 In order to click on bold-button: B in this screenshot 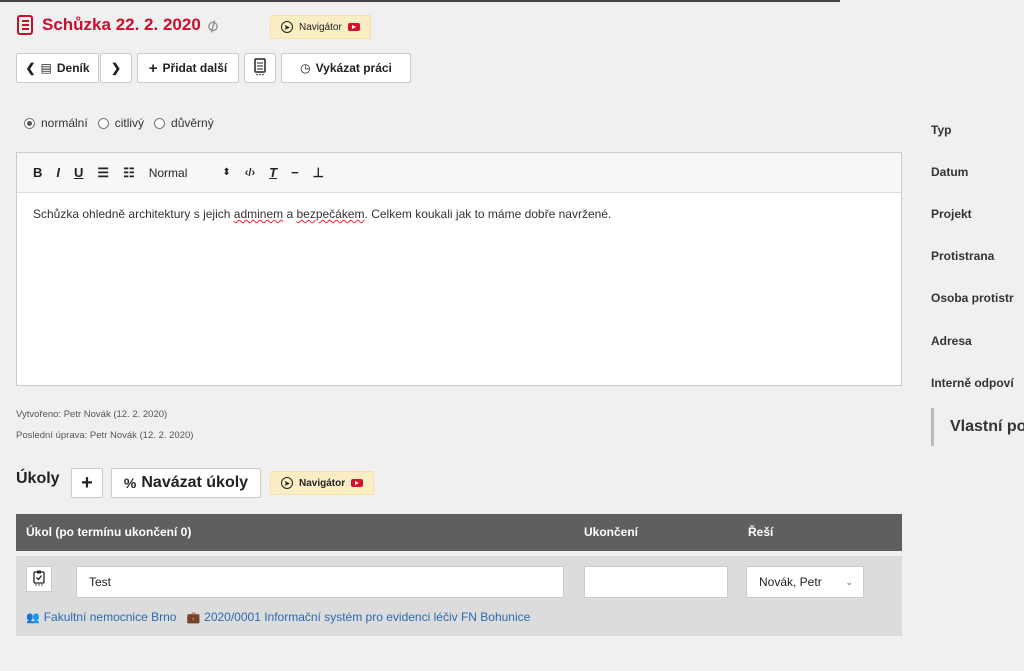, I will do `click(37, 172)`.